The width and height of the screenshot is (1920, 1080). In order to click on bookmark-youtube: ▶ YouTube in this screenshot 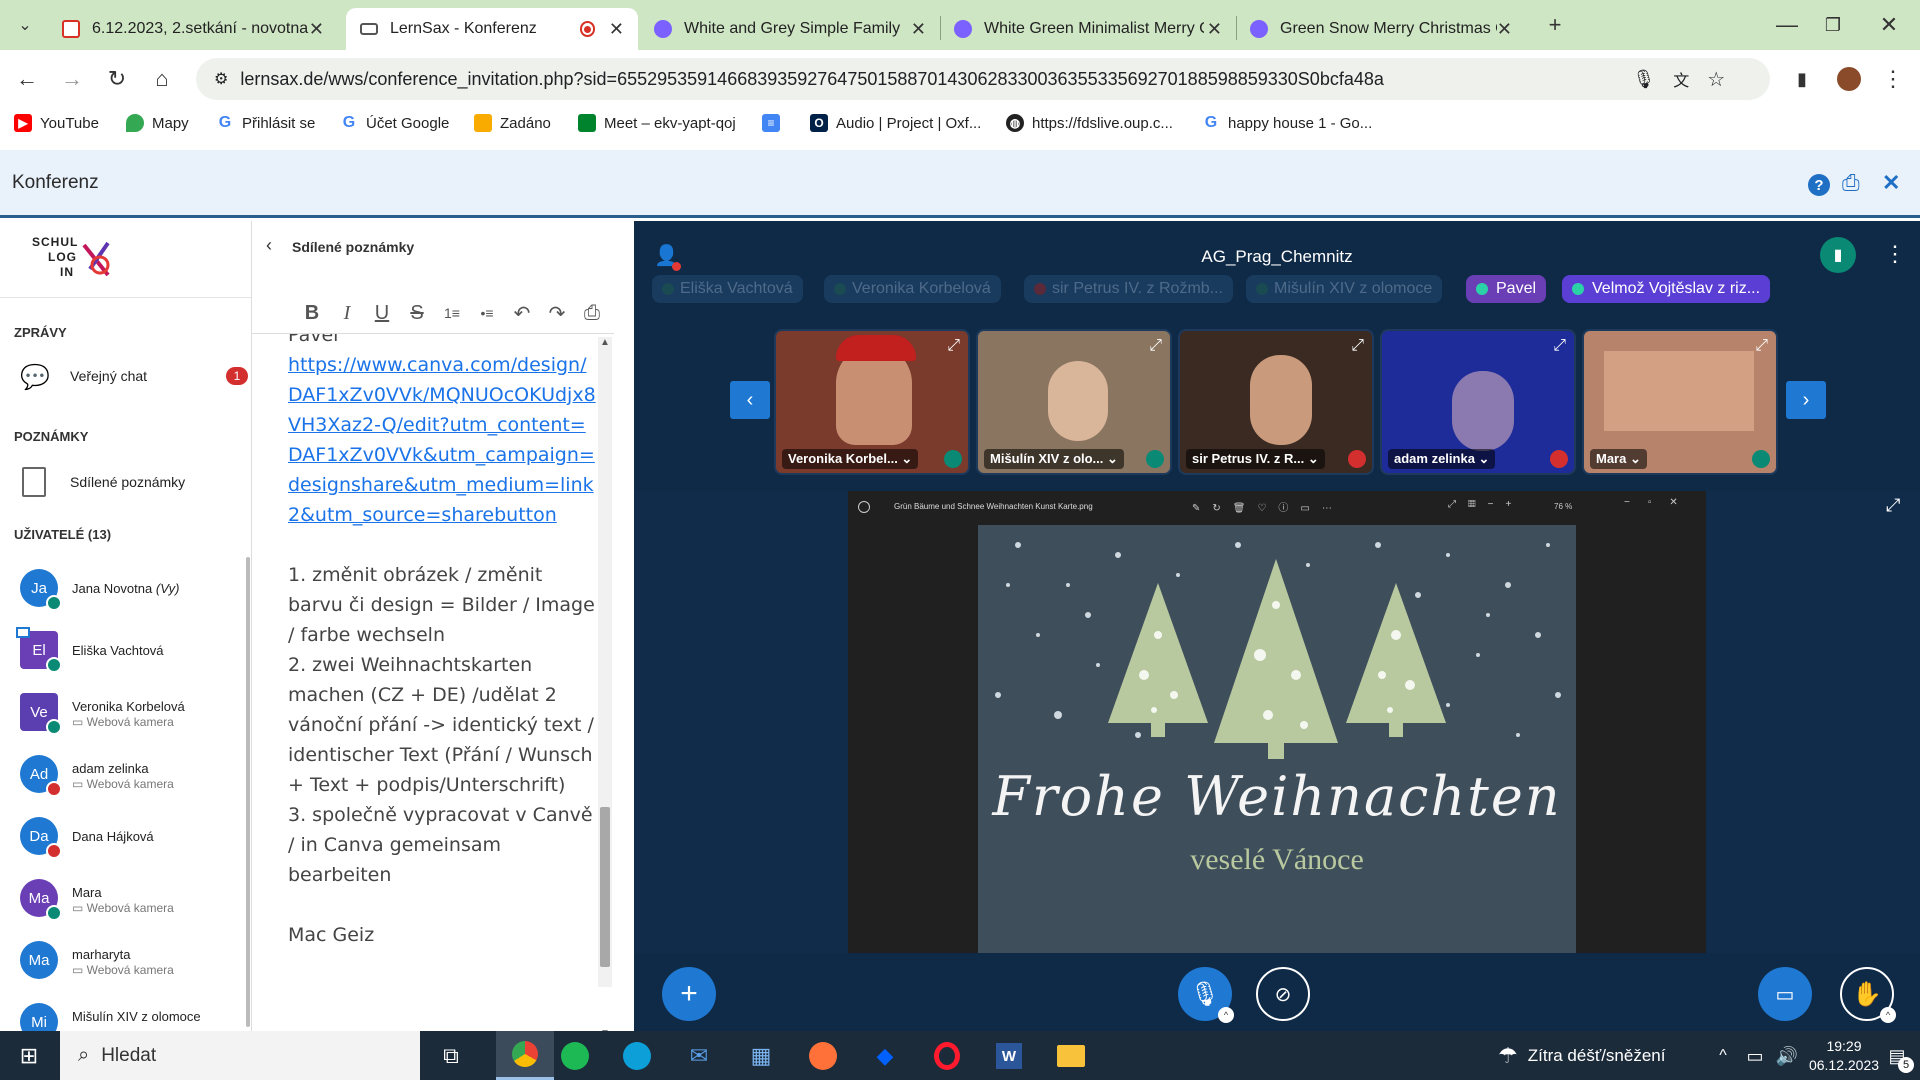, I will do `click(56, 123)`.